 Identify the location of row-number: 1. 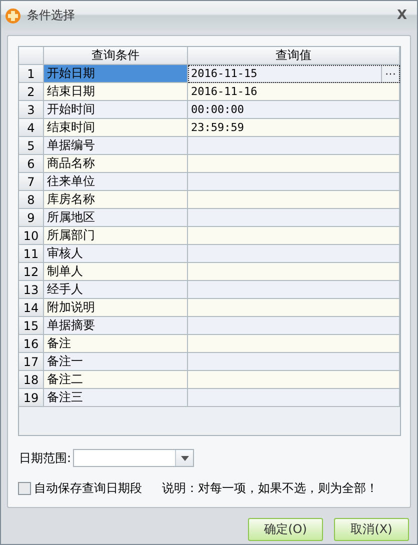
(31, 74).